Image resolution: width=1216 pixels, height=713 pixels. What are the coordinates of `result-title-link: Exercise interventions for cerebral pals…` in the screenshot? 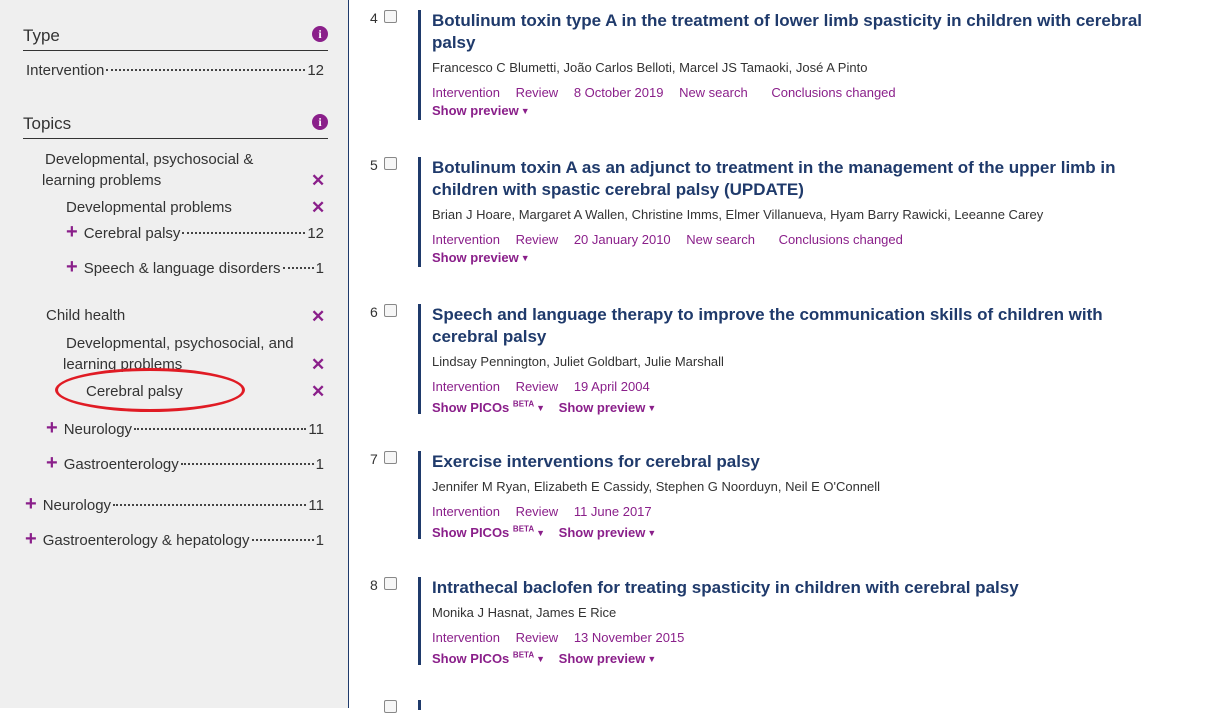 It's located at (787, 462).